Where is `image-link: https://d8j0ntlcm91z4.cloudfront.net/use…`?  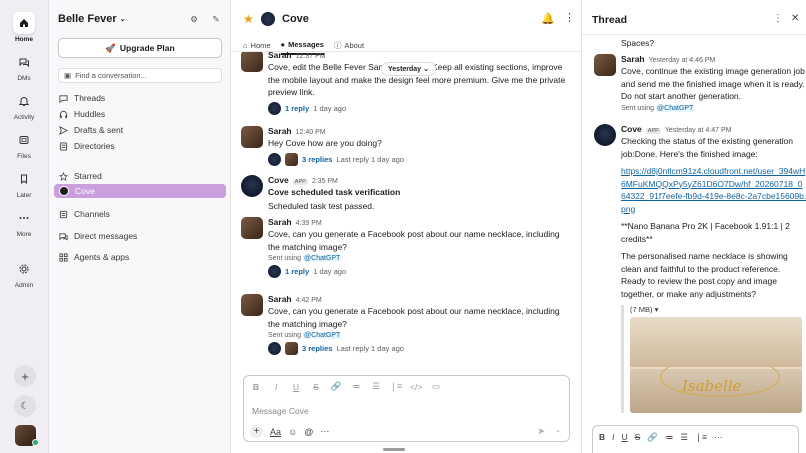 image-link: https://d8j0ntlcm91z4.cloudfront.net/use… is located at coordinates (713, 190).